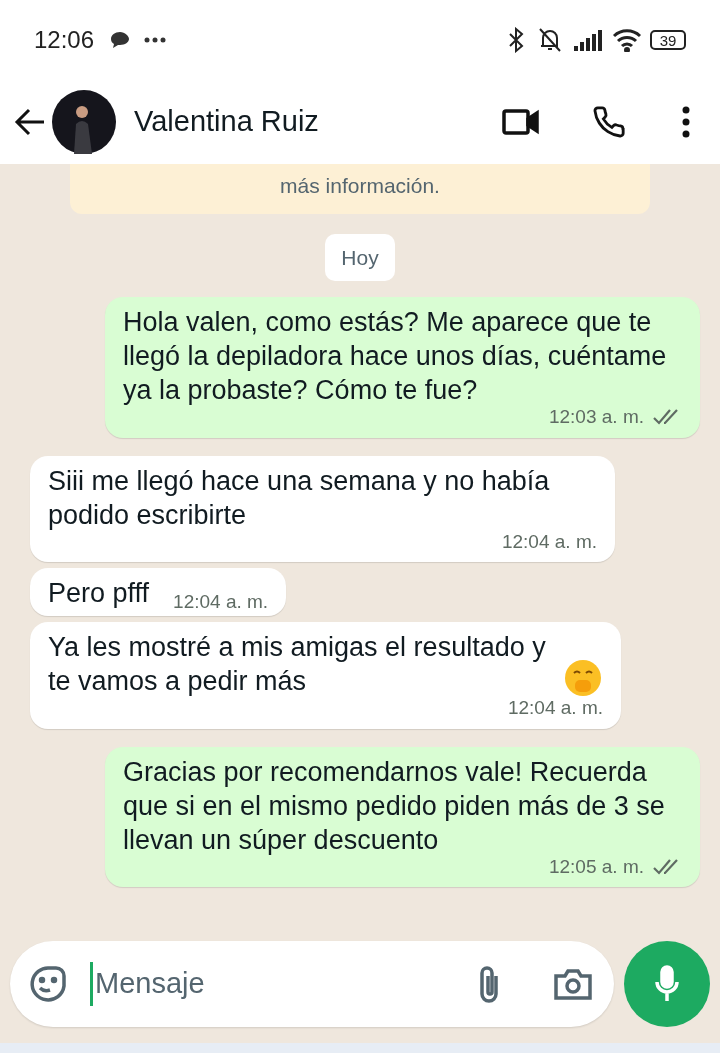 The width and height of the screenshot is (720, 1053). I want to click on message-text: Siii me llegó hace una semana y no había podido escribirte, so click(299, 497).